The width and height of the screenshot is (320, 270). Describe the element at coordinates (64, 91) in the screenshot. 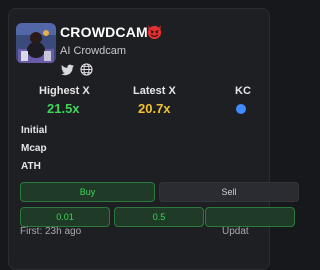

I see `highest-x-label: Highest X` at that location.